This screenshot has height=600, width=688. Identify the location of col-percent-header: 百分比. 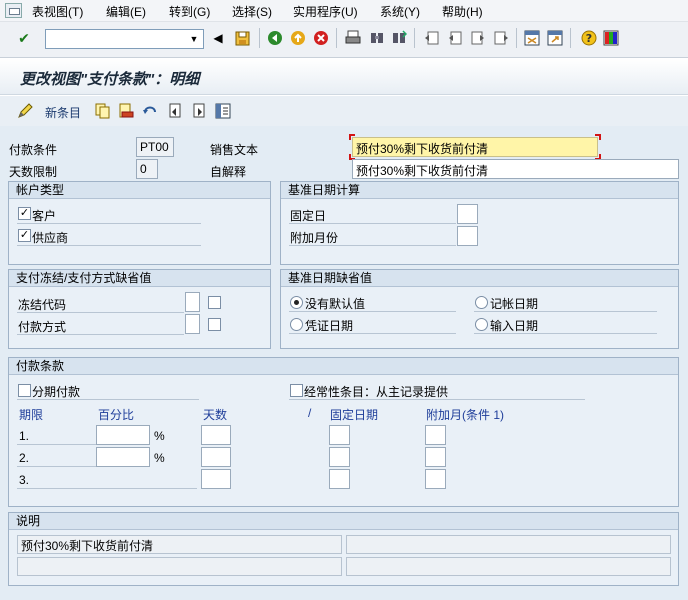
(116, 415).